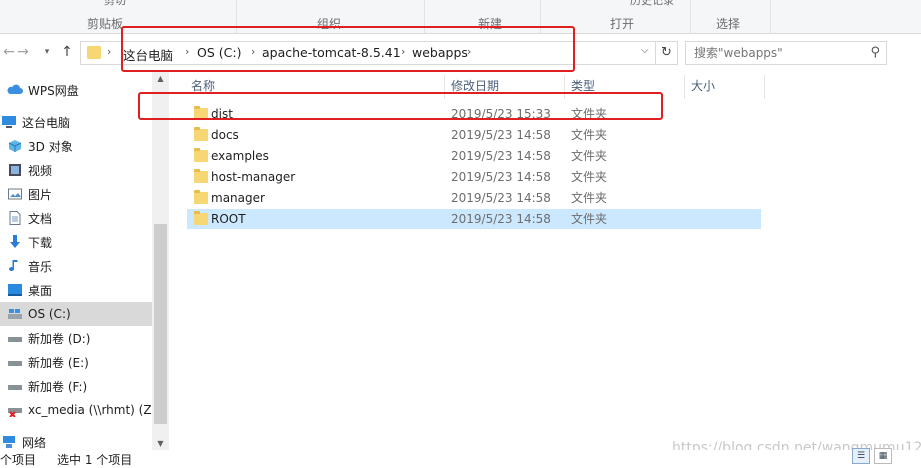 This screenshot has height=468, width=921. What do you see at coordinates (240, 156) in the screenshot?
I see `file-name: examples` at bounding box center [240, 156].